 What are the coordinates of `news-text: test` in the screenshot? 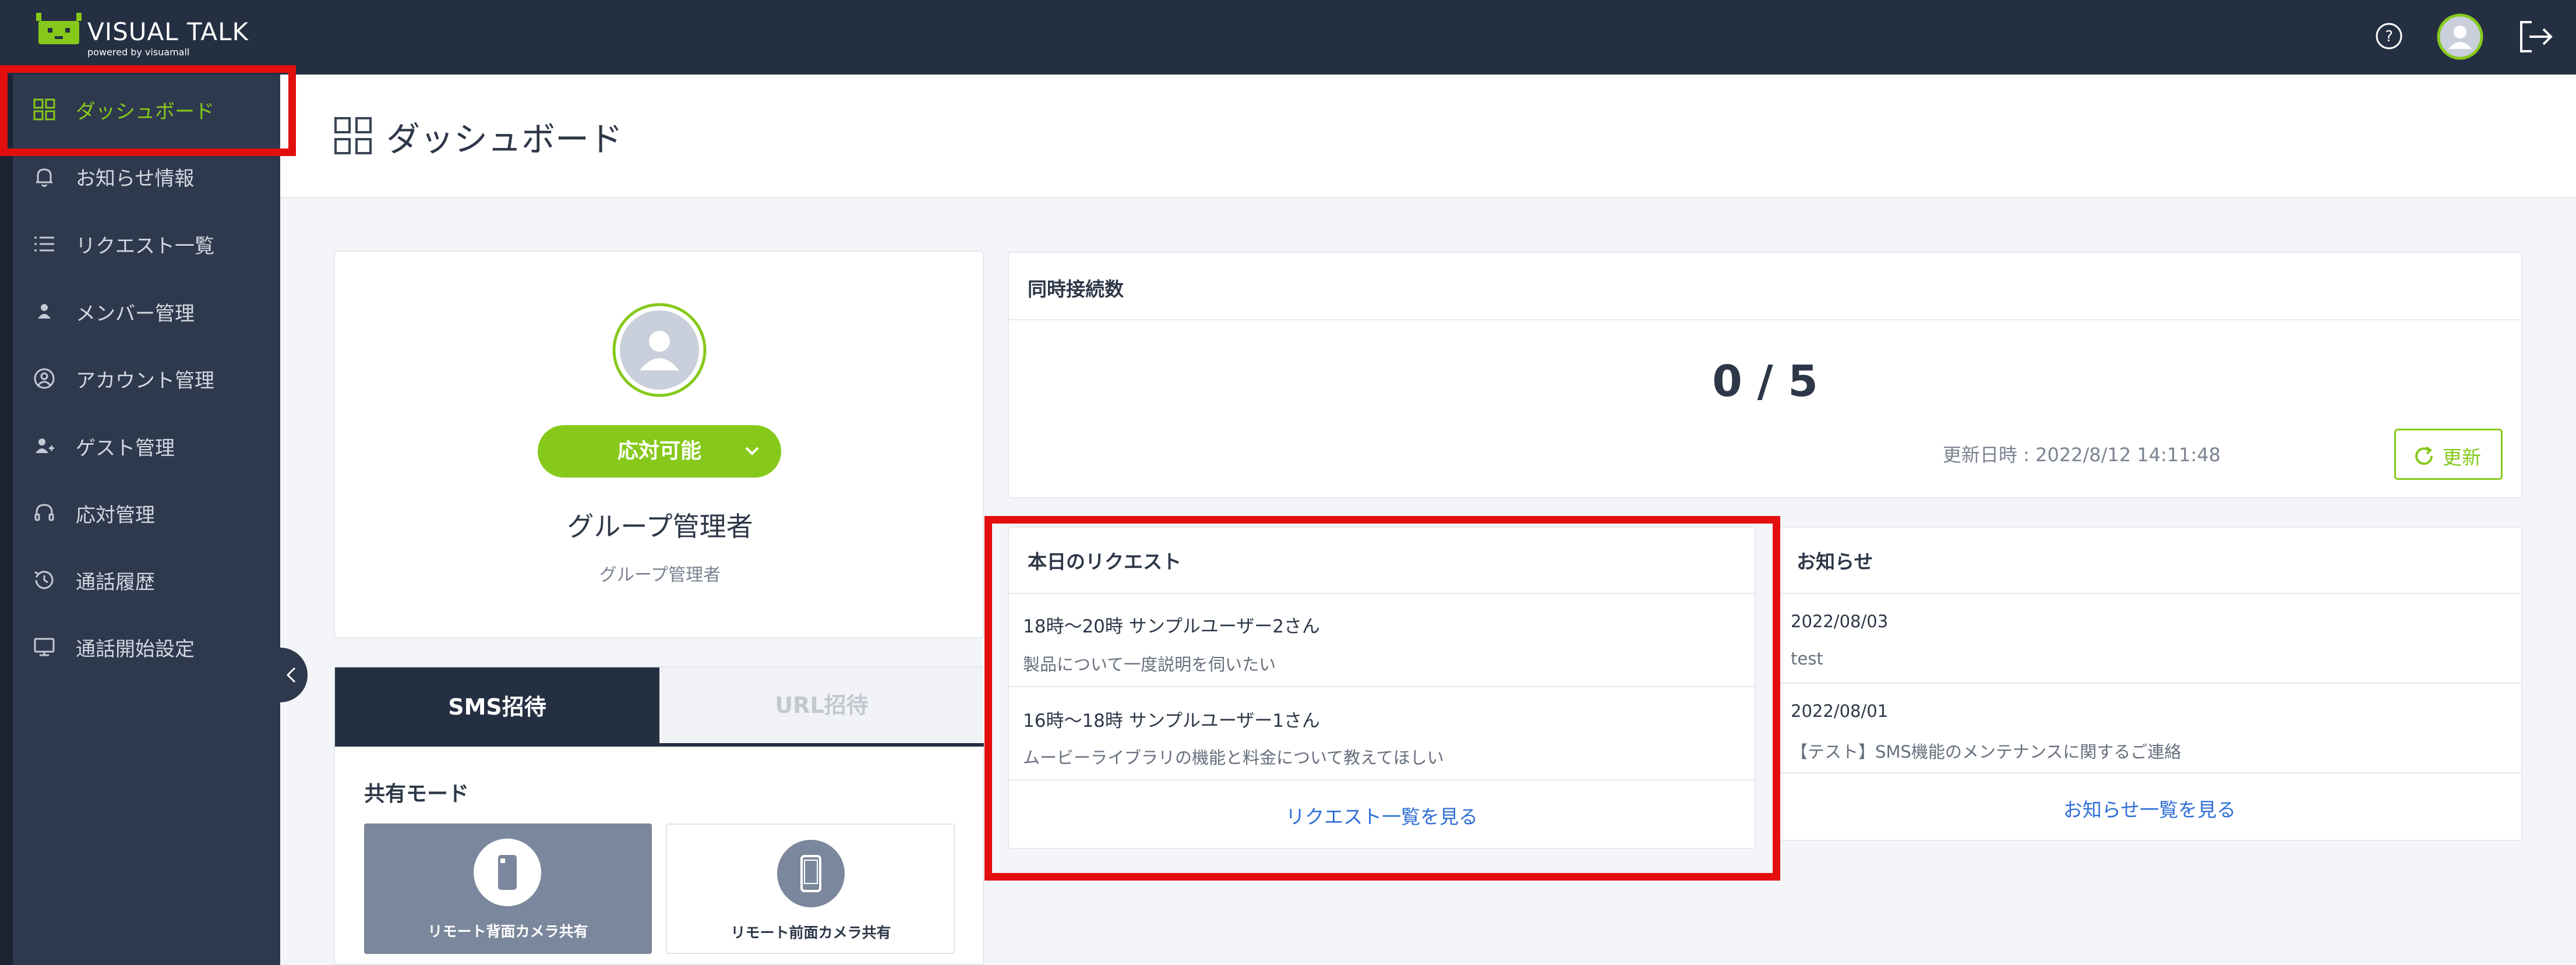 It's located at (1807, 659).